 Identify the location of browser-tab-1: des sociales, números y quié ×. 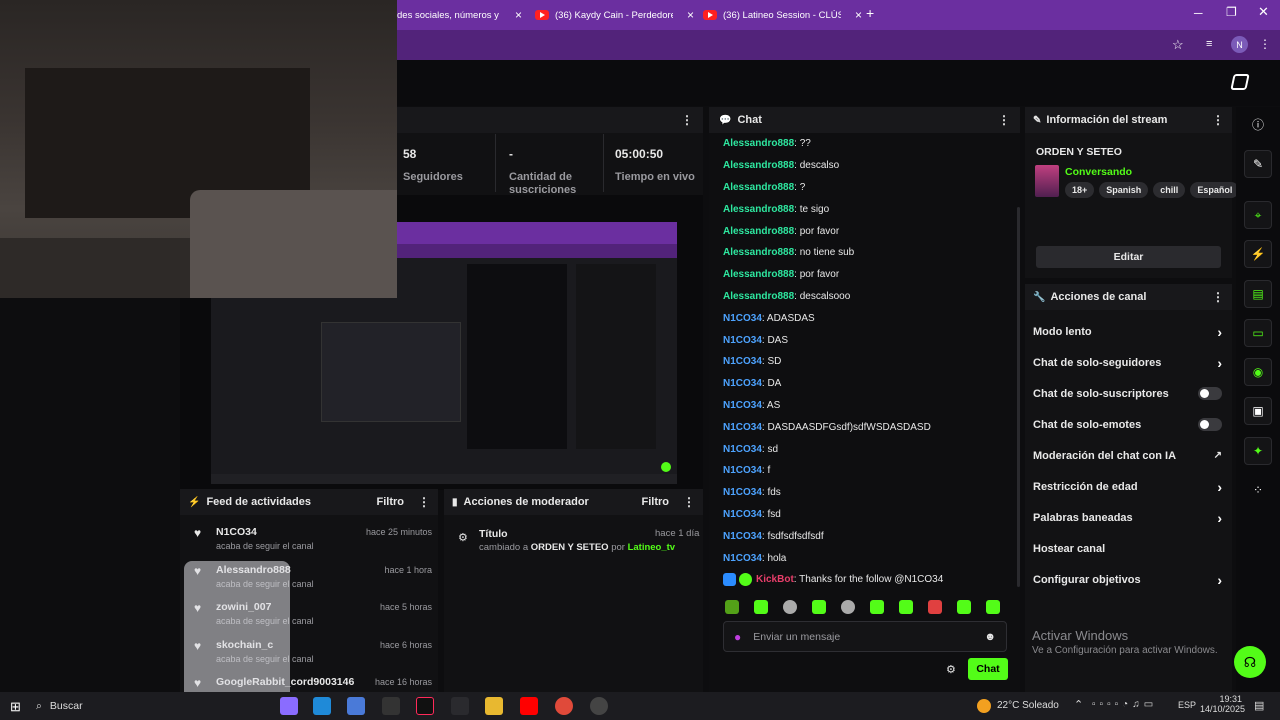
(461, 15).